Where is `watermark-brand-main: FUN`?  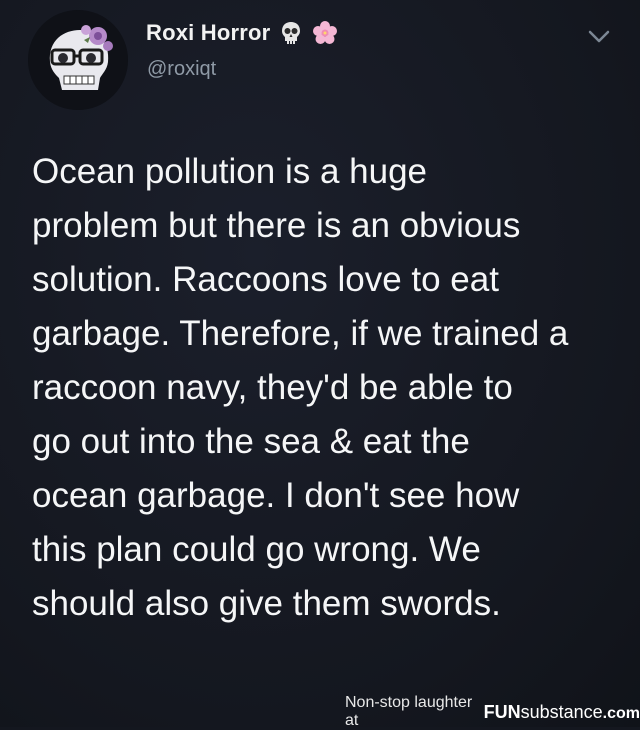
watermark-brand-main: FUN is located at coordinates (502, 711).